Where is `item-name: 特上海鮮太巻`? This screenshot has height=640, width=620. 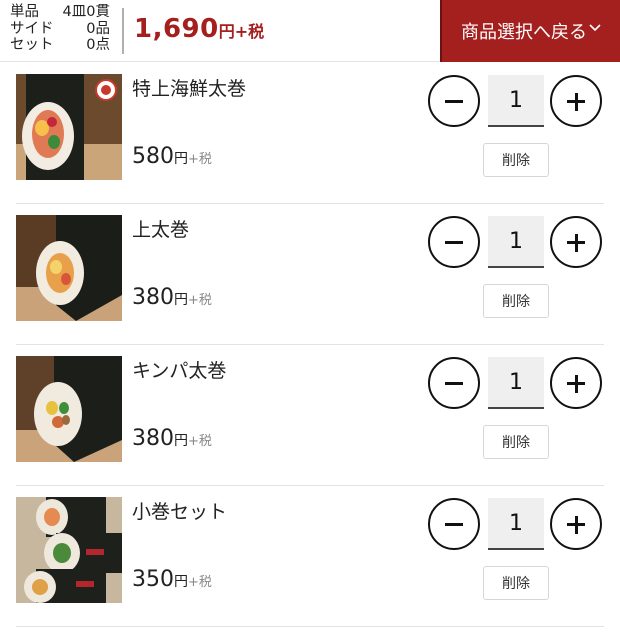
item-name: 特上海鮮太巻 is located at coordinates (189, 89).